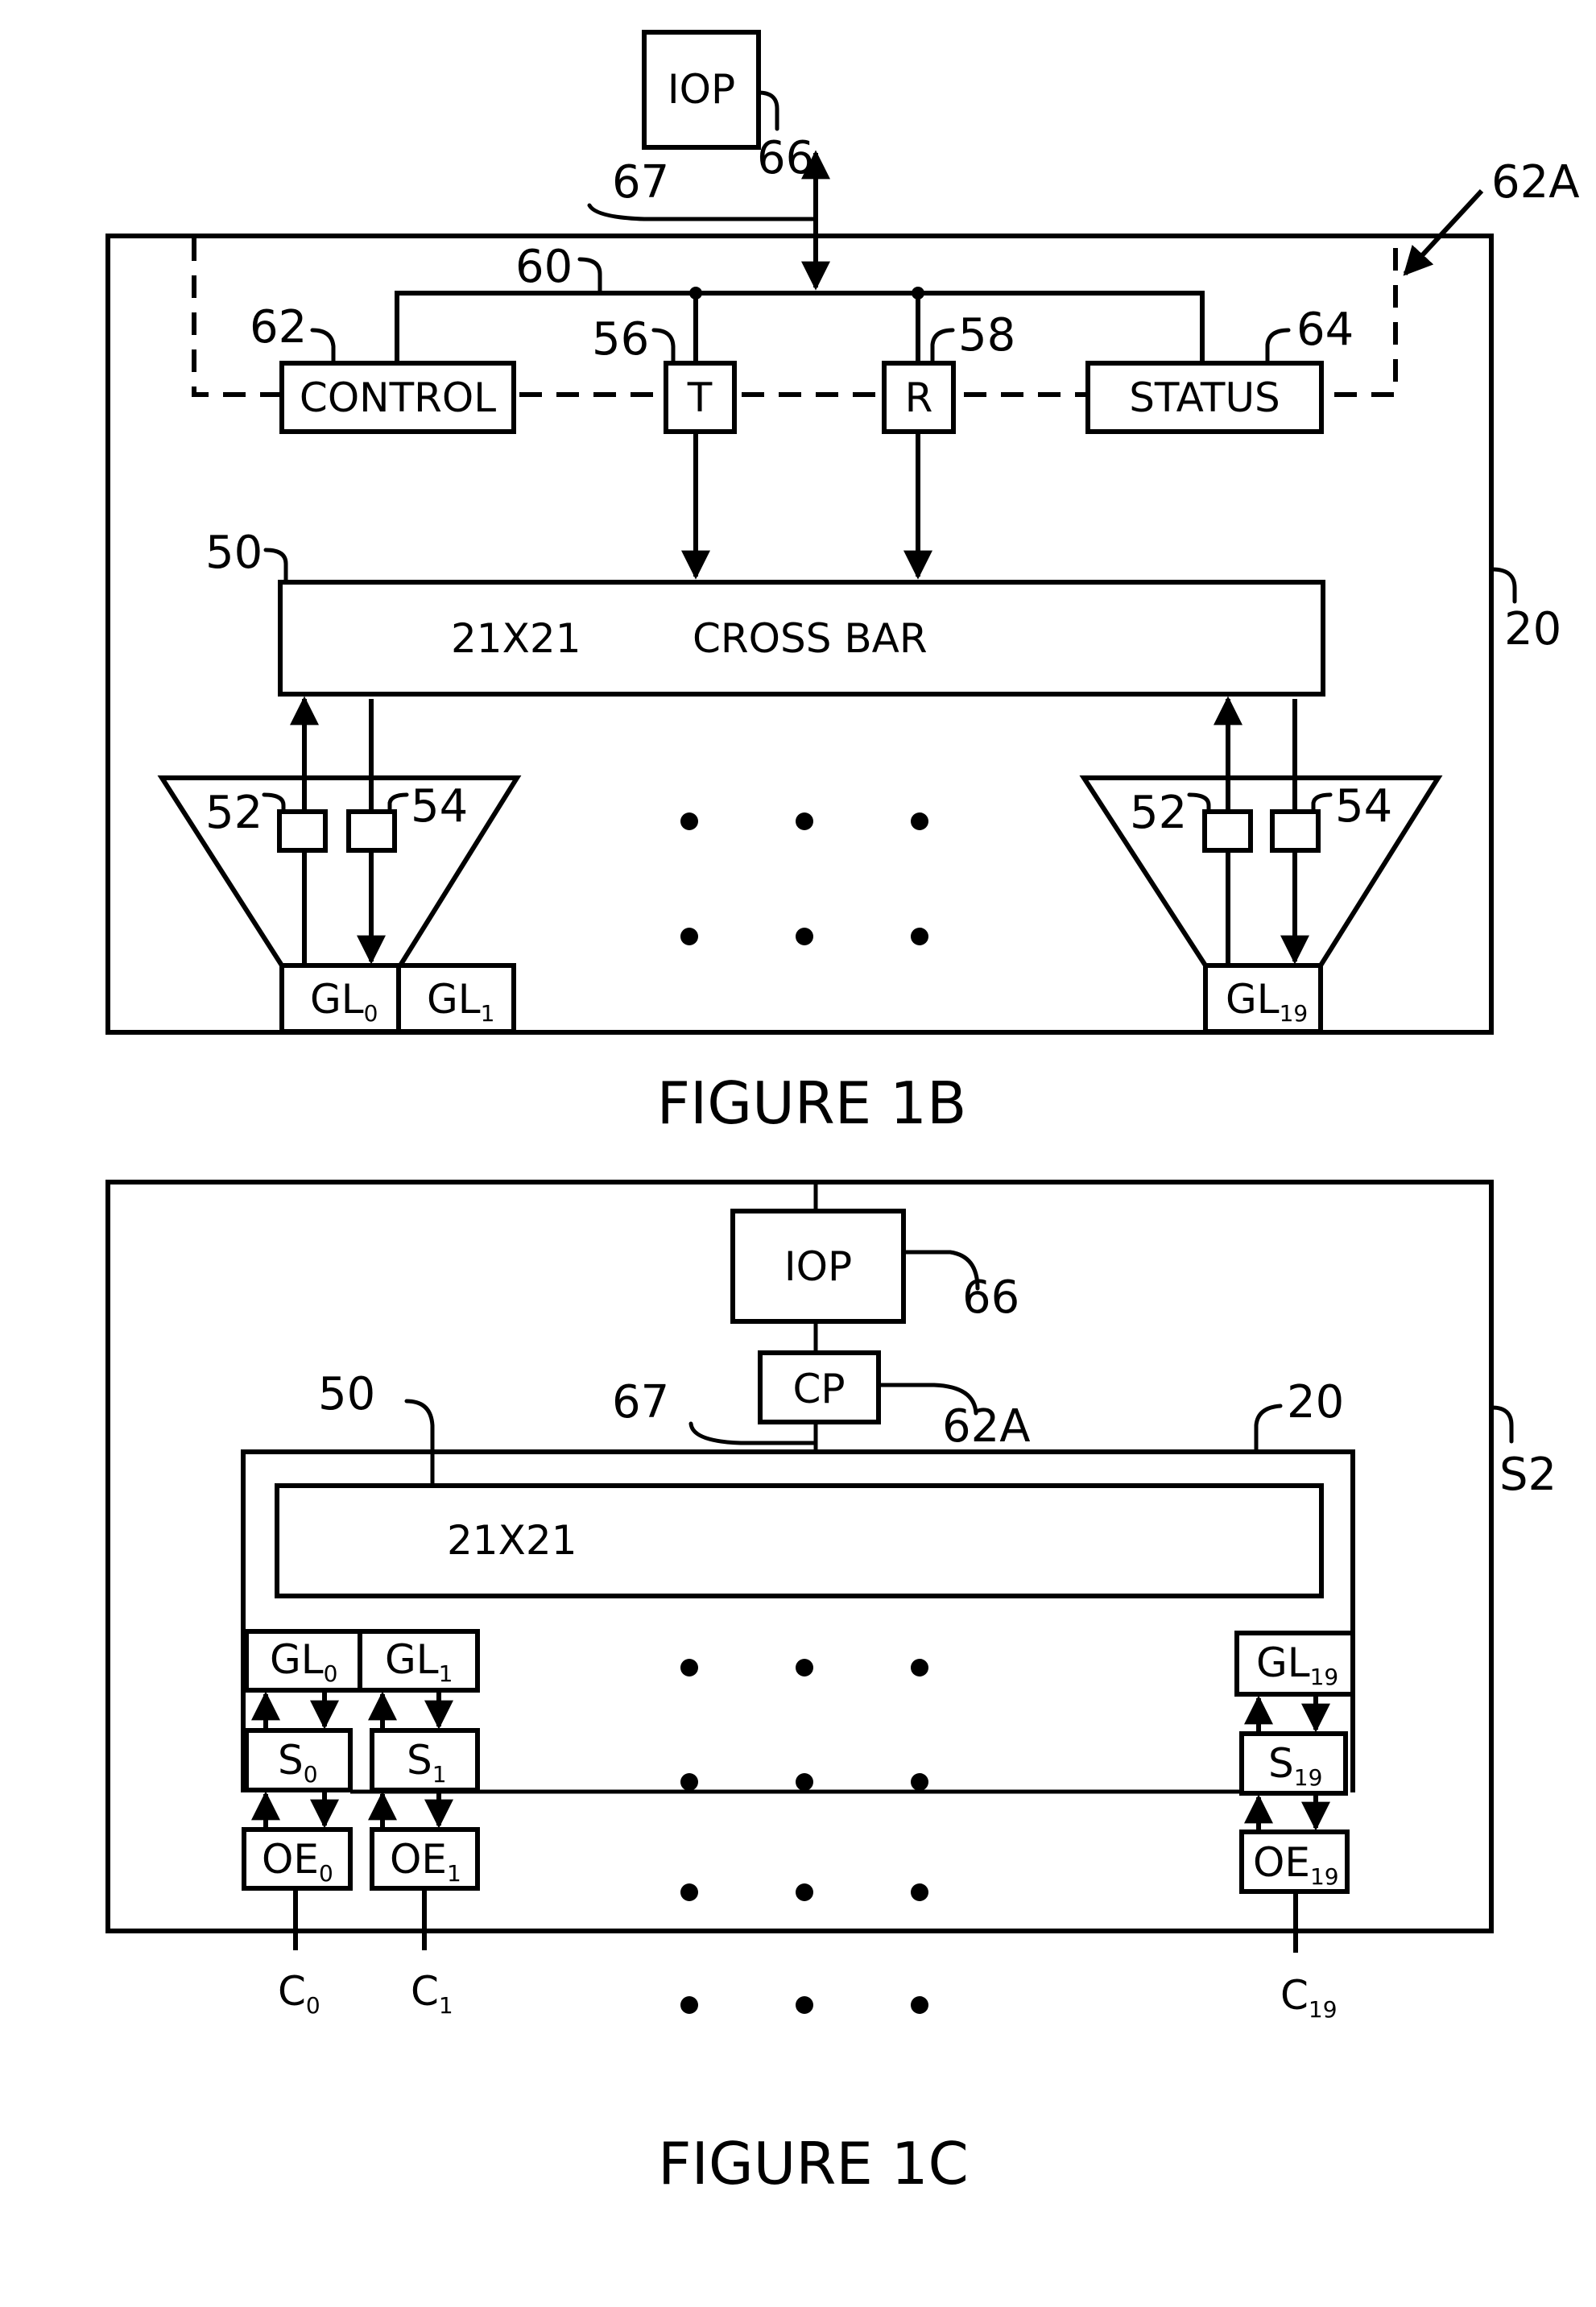  Describe the element at coordinates (371, 1013) in the screenshot. I see `gl0-sub: 0` at that location.